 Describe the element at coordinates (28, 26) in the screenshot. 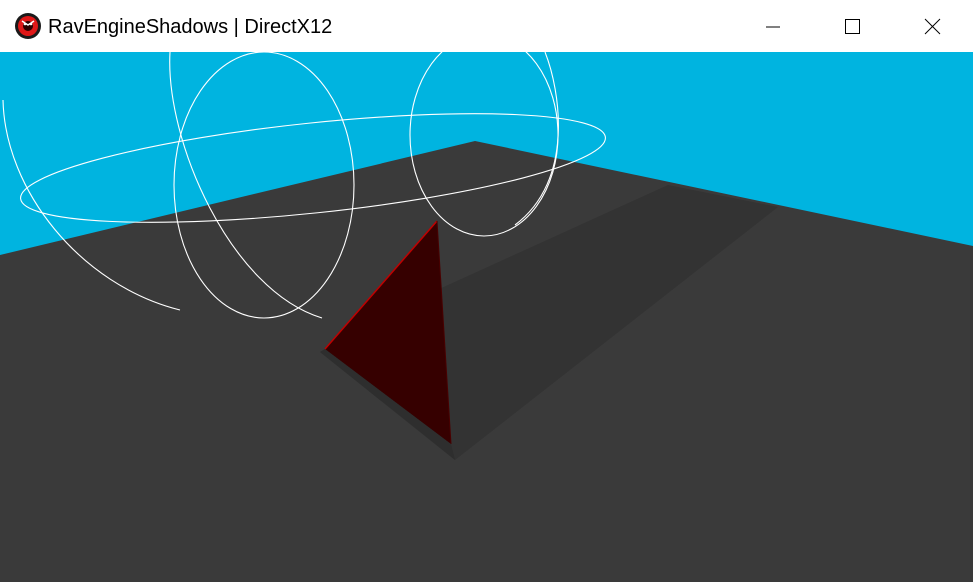

I see `raven-engine-logo-icon` at that location.